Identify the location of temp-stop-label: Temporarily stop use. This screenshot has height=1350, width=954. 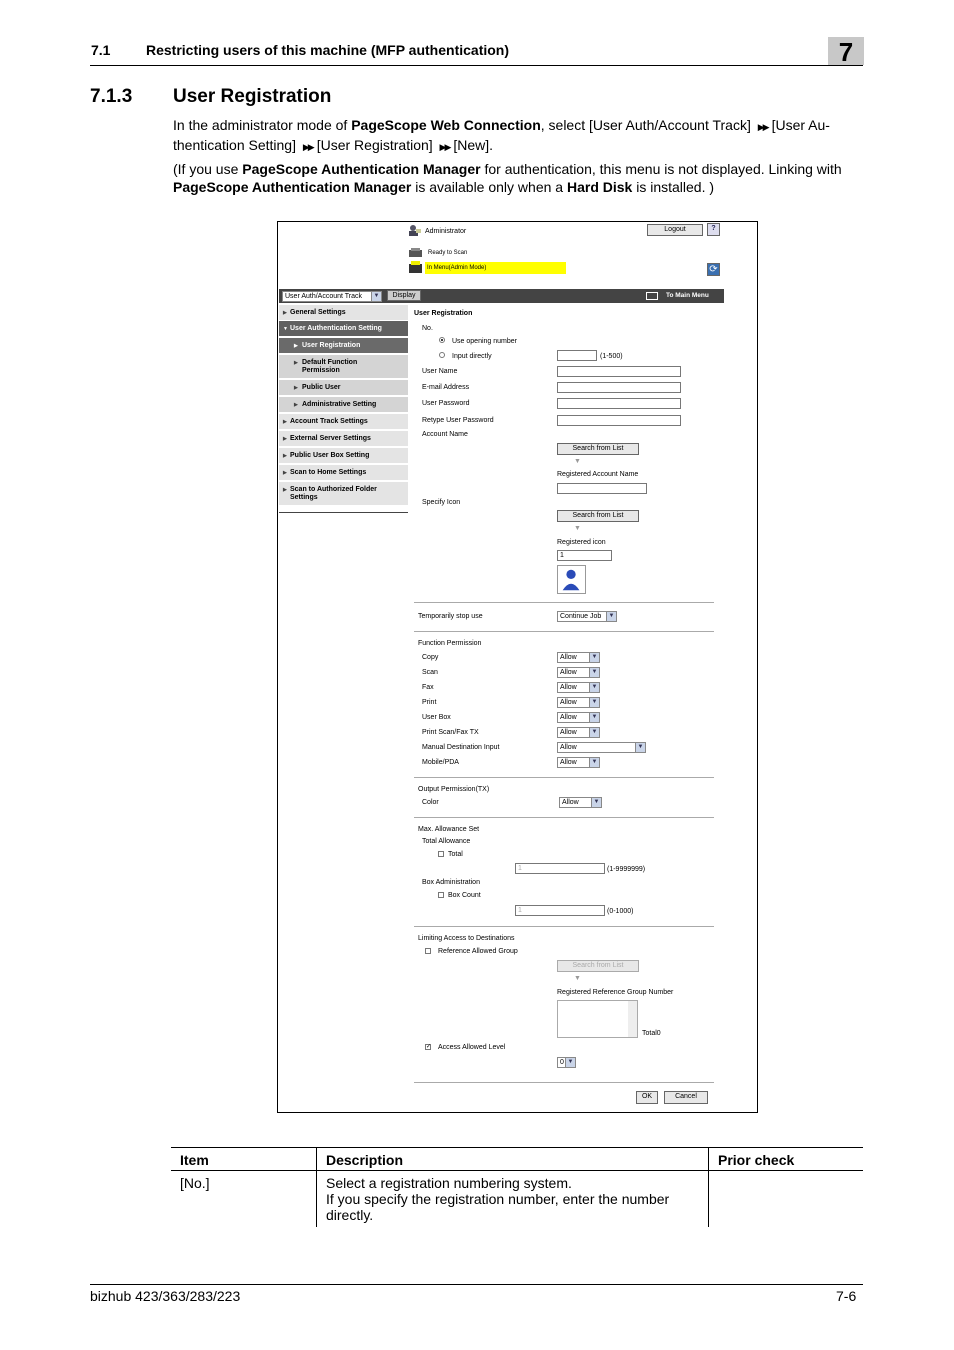
(450, 616).